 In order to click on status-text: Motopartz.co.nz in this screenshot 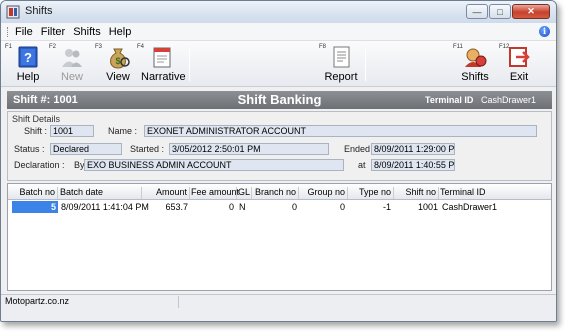, I will do `click(91, 302)`.